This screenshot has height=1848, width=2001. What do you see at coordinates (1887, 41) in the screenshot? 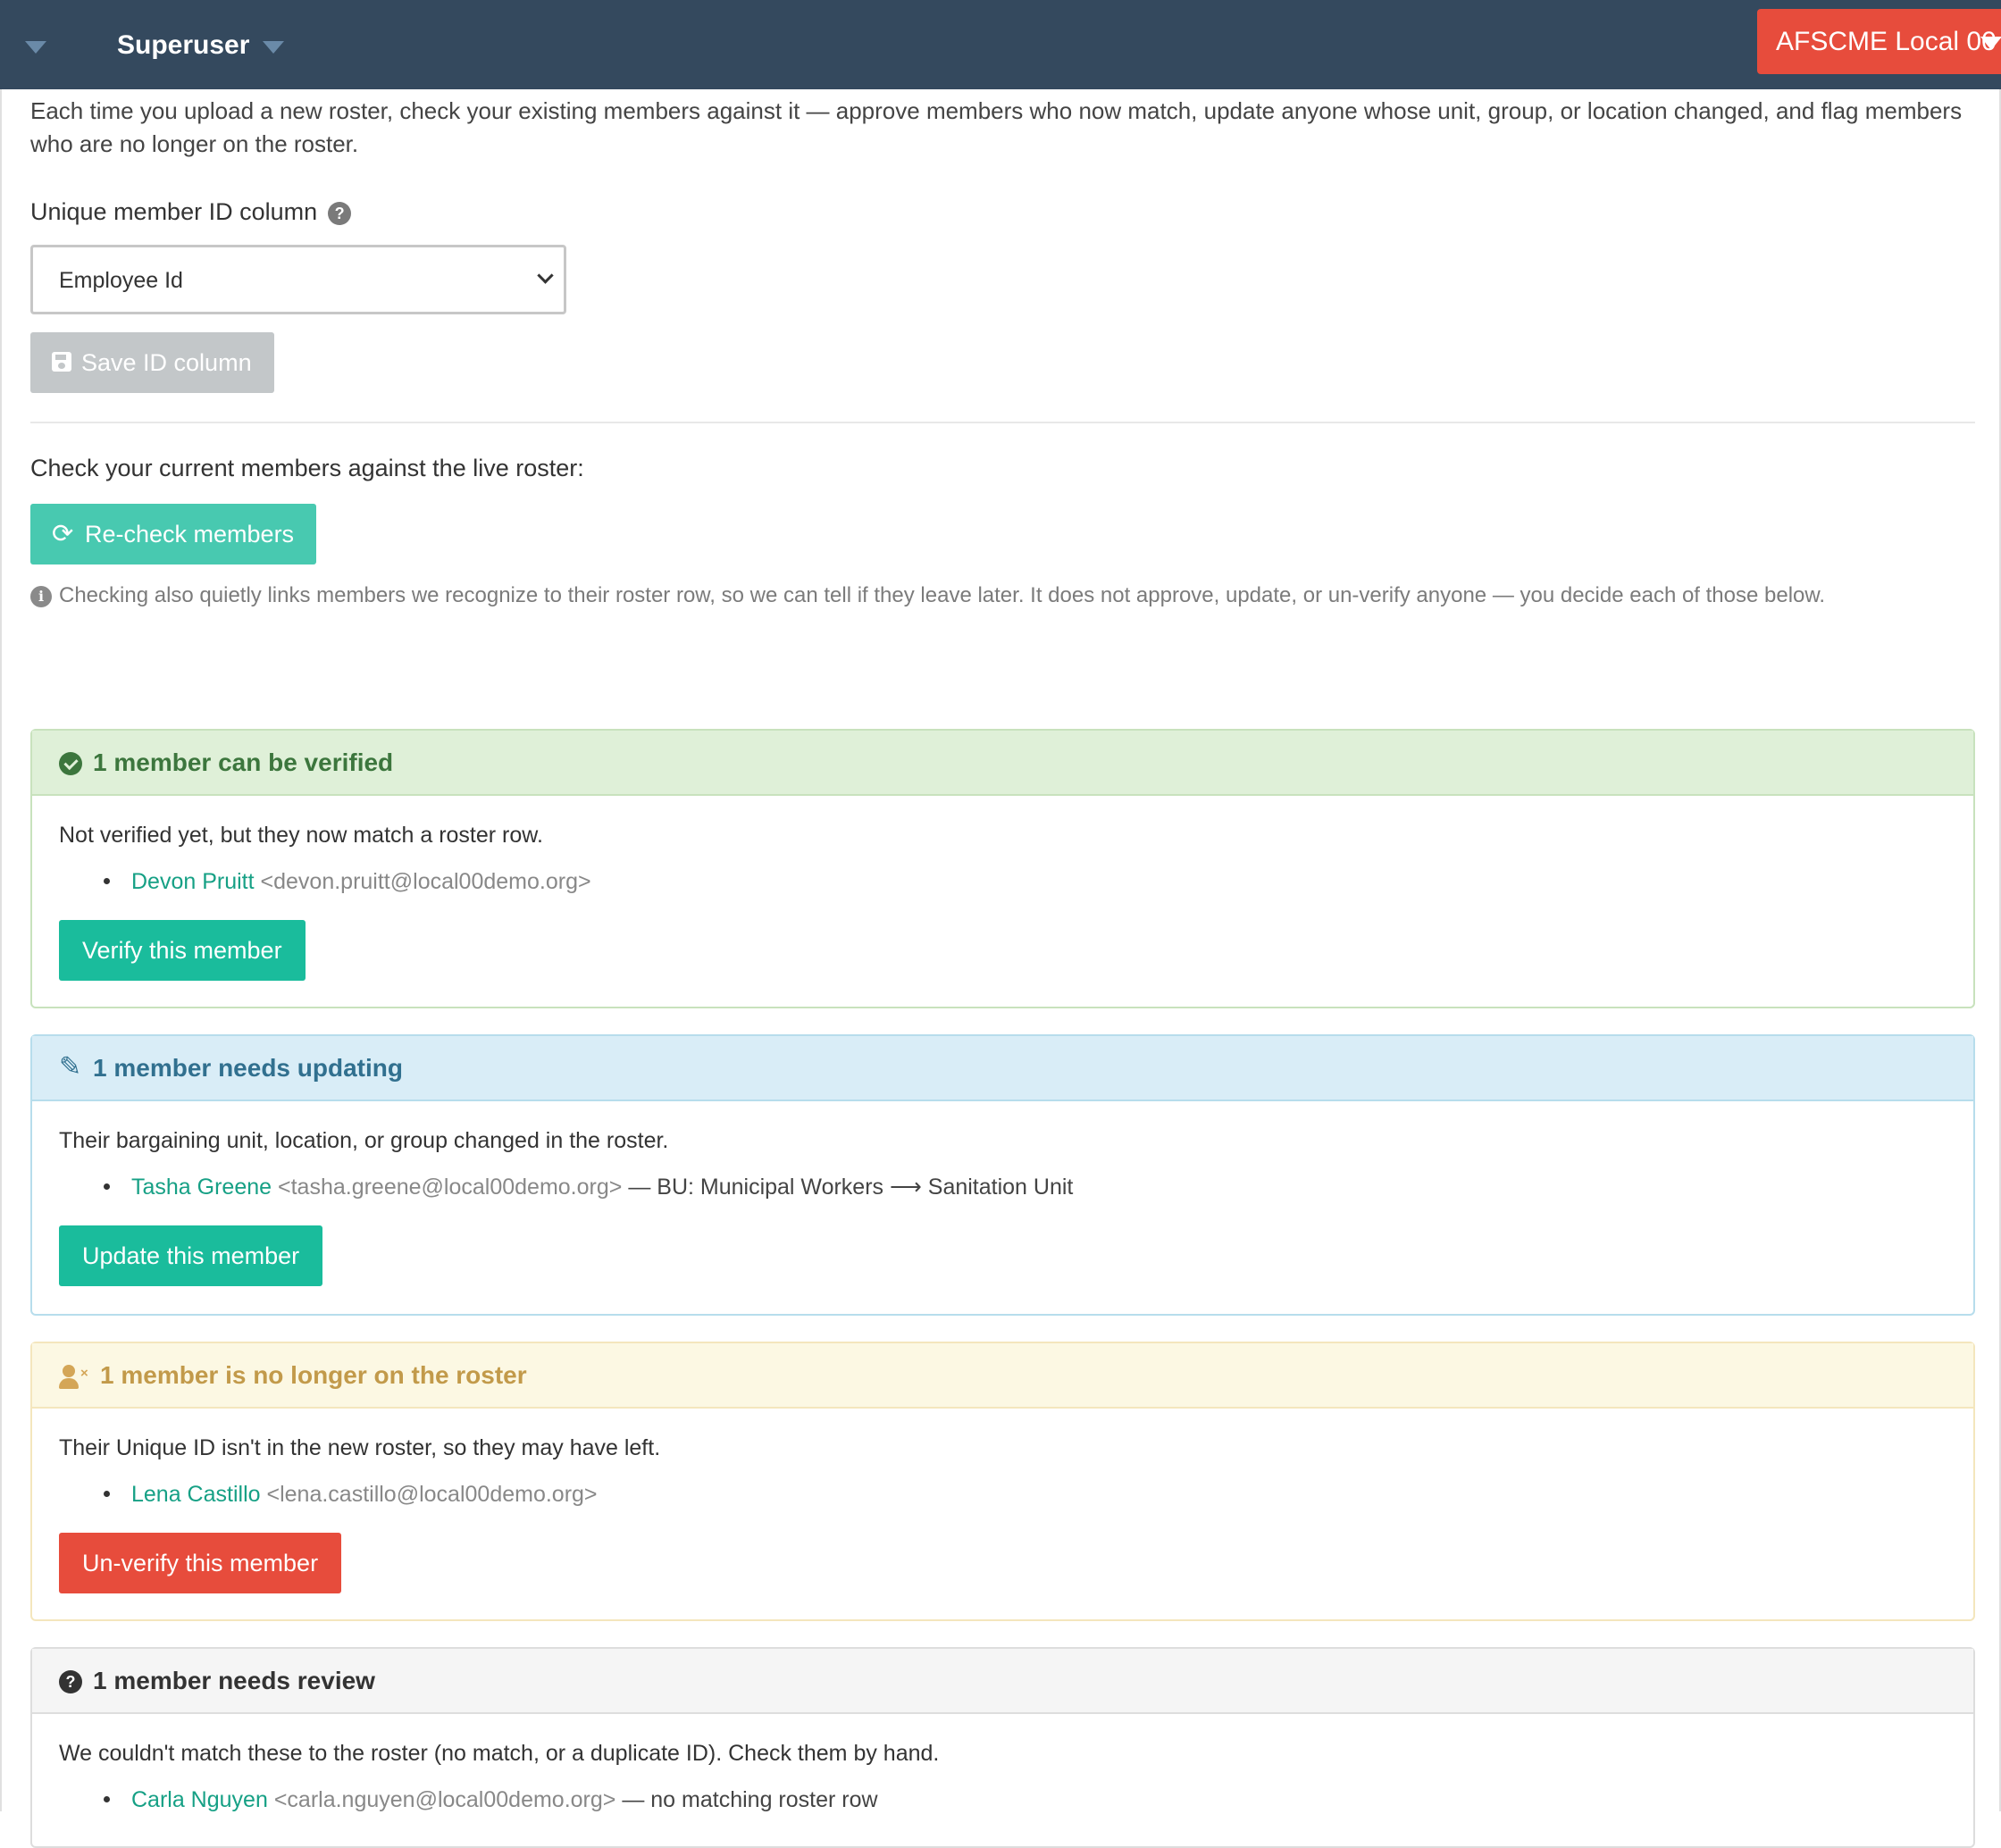
I see `org-switcher-label: AFSCME Local 00` at bounding box center [1887, 41].